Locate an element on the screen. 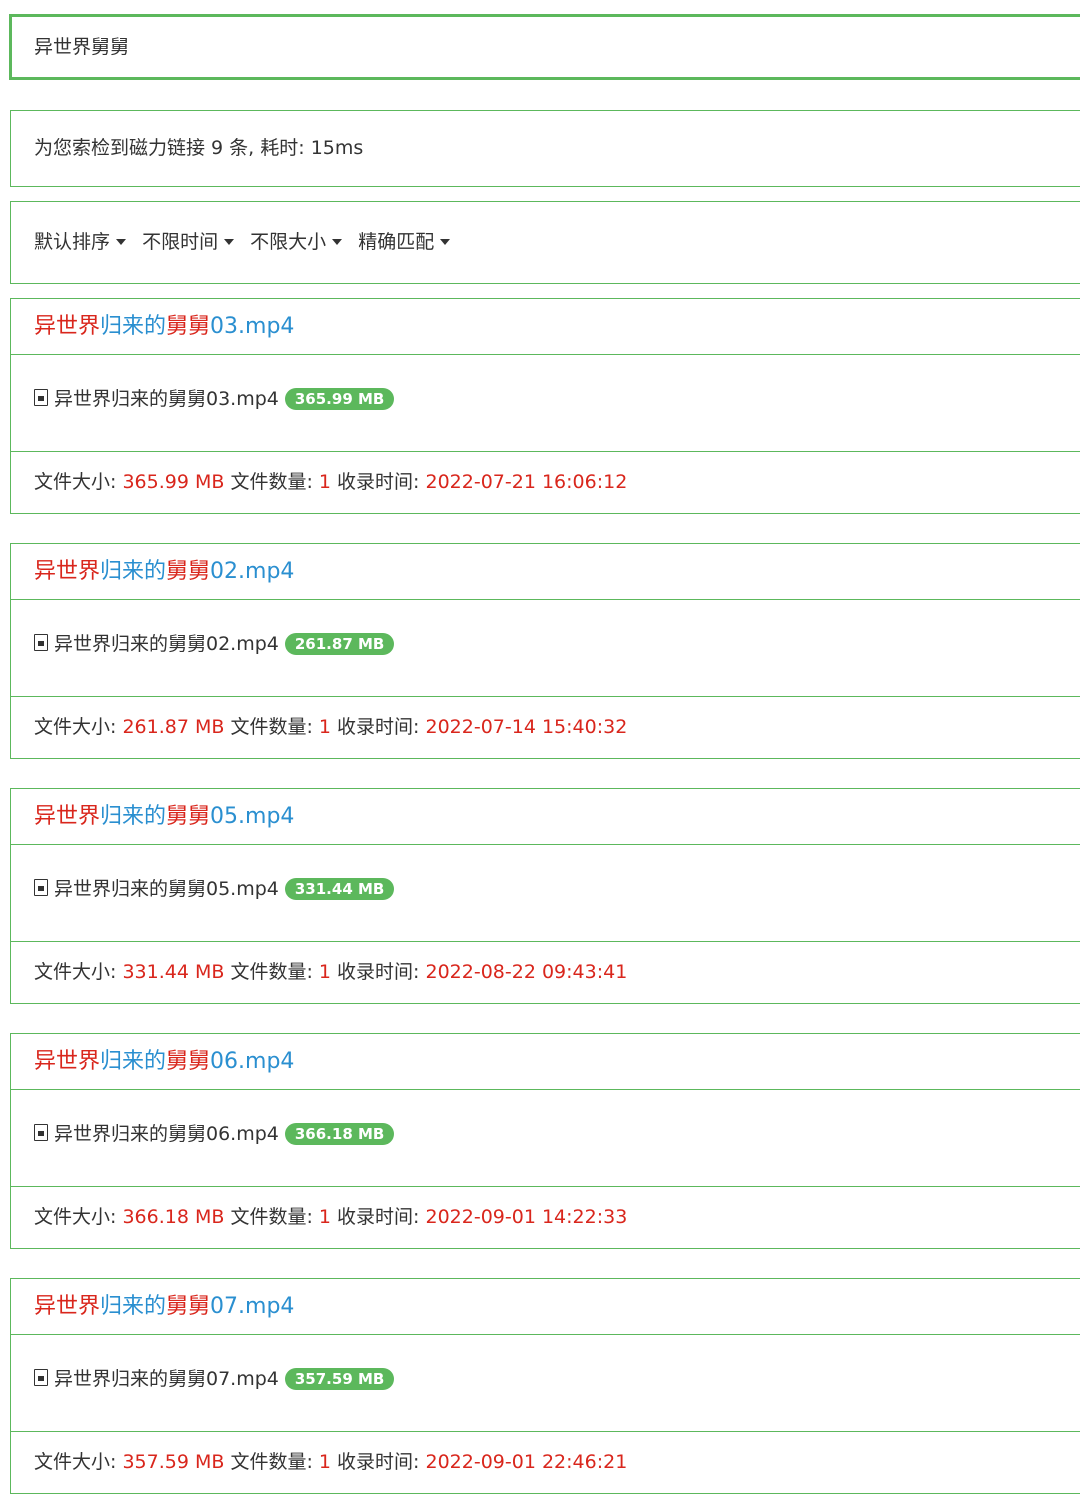  size-filter-dropdown: 不限大小 is located at coordinates (296, 242).